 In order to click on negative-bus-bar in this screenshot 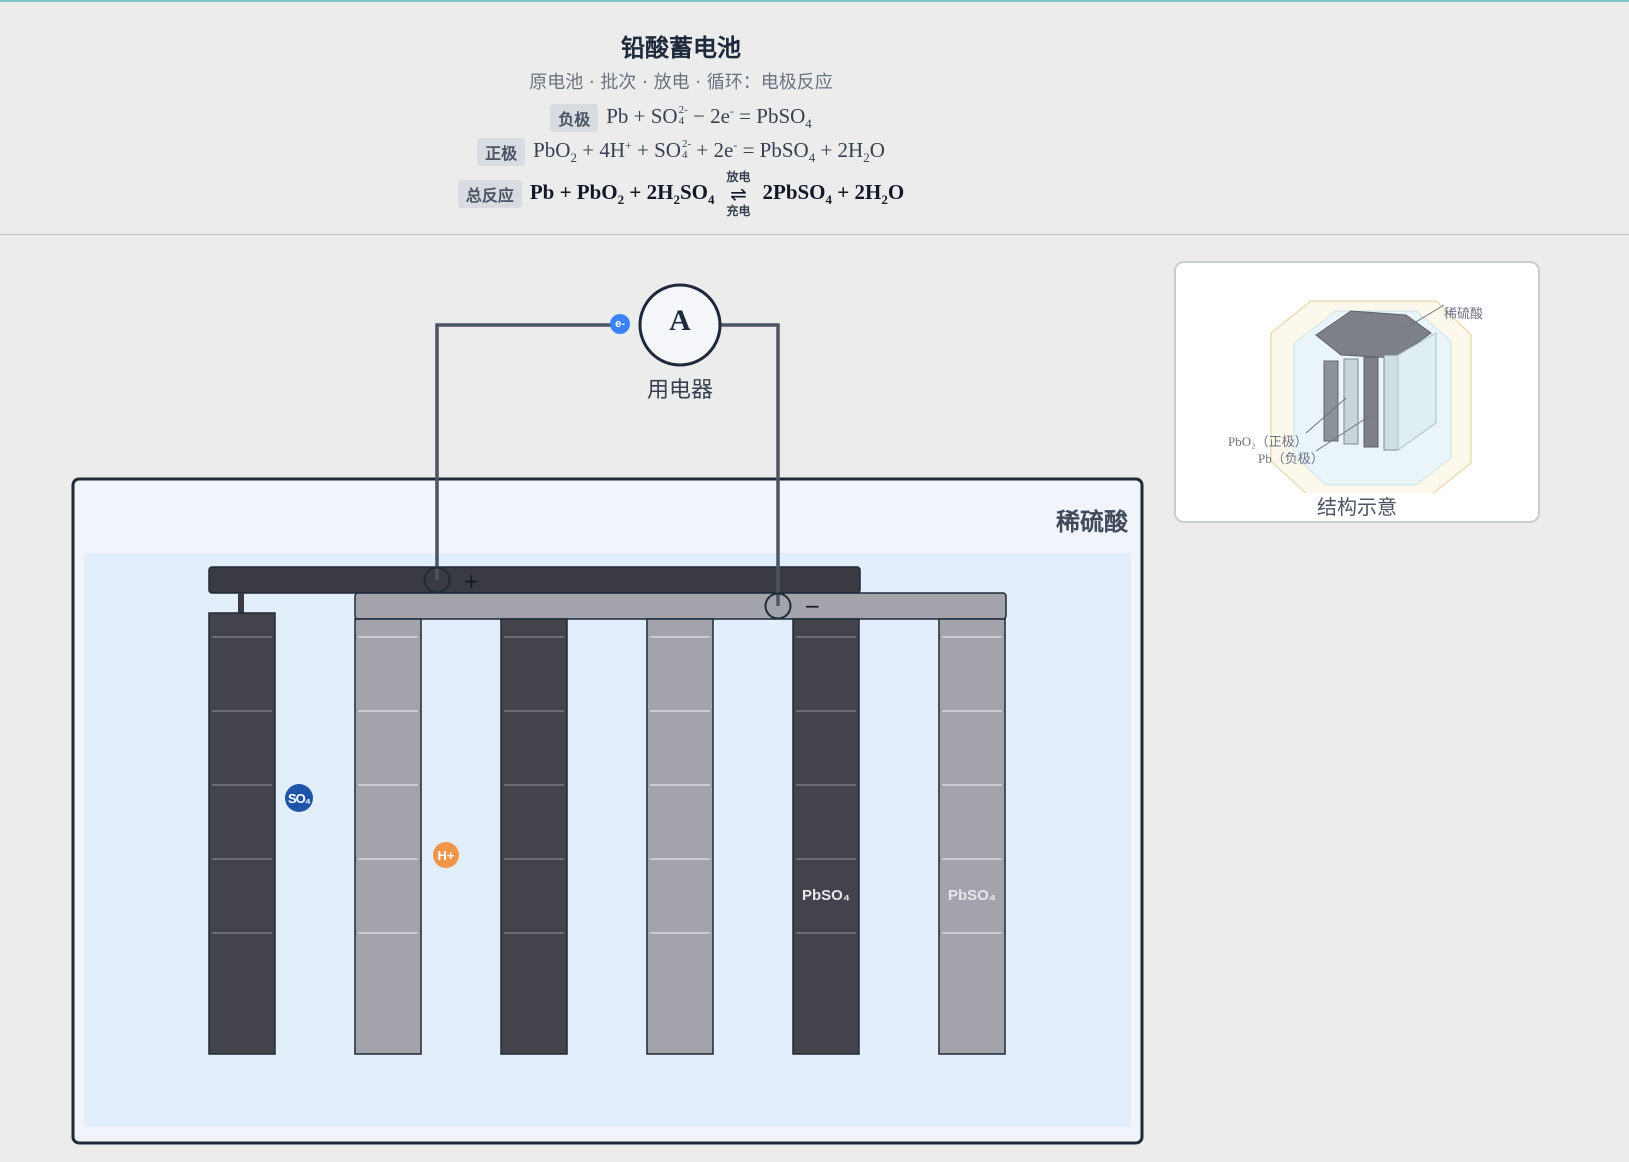, I will do `click(680, 606)`.